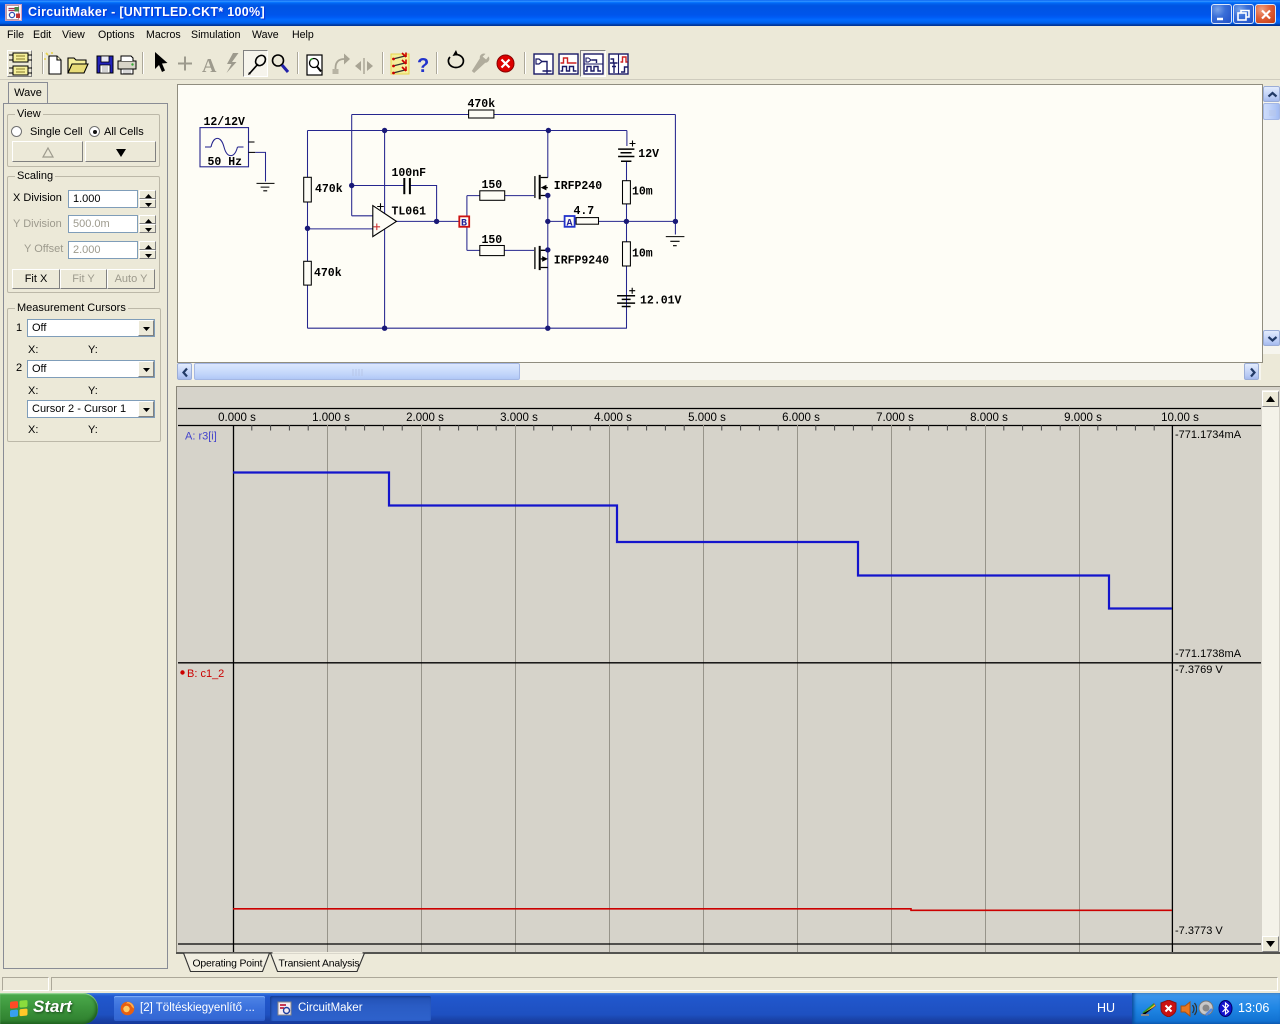 The height and width of the screenshot is (1024, 1280). What do you see at coordinates (1199, 670) in the screenshot?
I see `svg-text: -7.3769 V` at bounding box center [1199, 670].